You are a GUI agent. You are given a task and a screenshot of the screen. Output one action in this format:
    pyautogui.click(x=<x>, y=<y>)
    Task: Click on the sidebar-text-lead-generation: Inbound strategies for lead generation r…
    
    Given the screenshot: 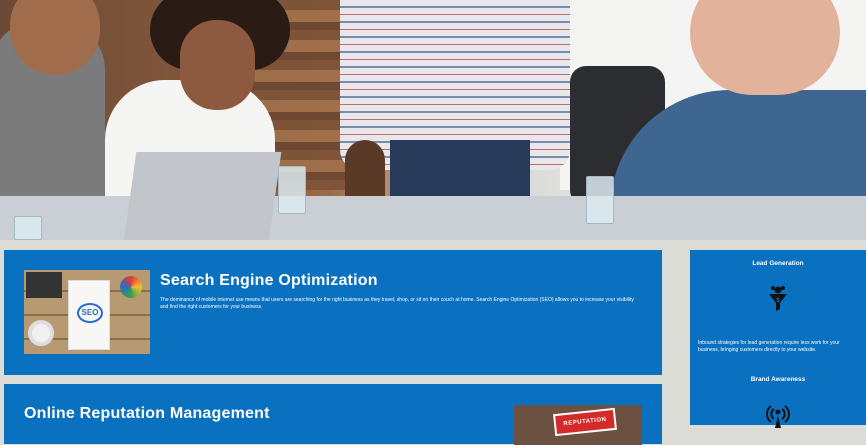 What is the action you would take?
    pyautogui.click(x=769, y=346)
    